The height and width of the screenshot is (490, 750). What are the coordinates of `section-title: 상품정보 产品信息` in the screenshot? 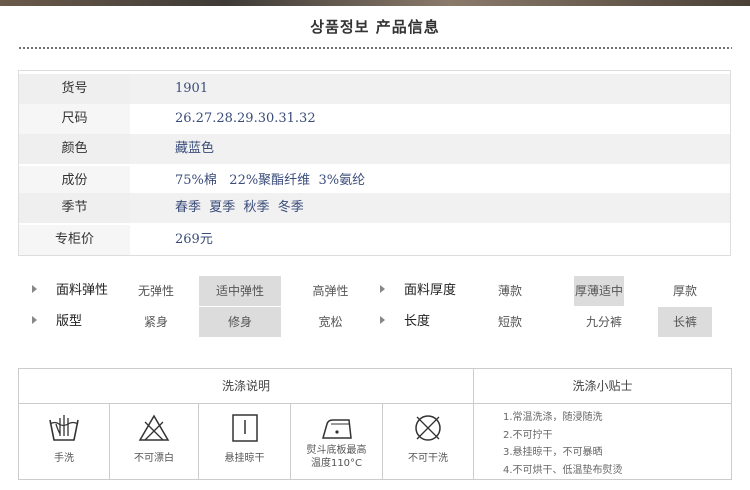 It's located at (375, 27).